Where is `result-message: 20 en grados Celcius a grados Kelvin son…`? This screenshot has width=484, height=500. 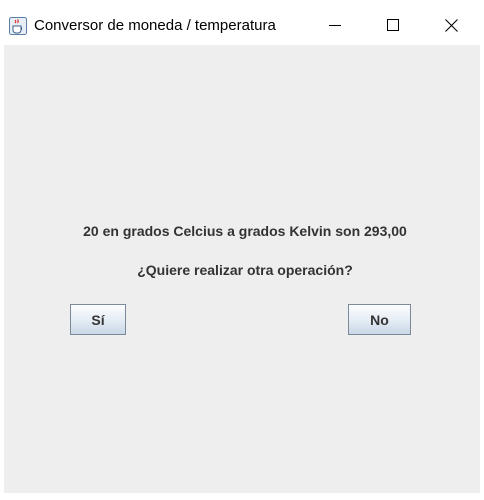 result-message: 20 en grados Celcius a grados Kelvin son… is located at coordinates (245, 231).